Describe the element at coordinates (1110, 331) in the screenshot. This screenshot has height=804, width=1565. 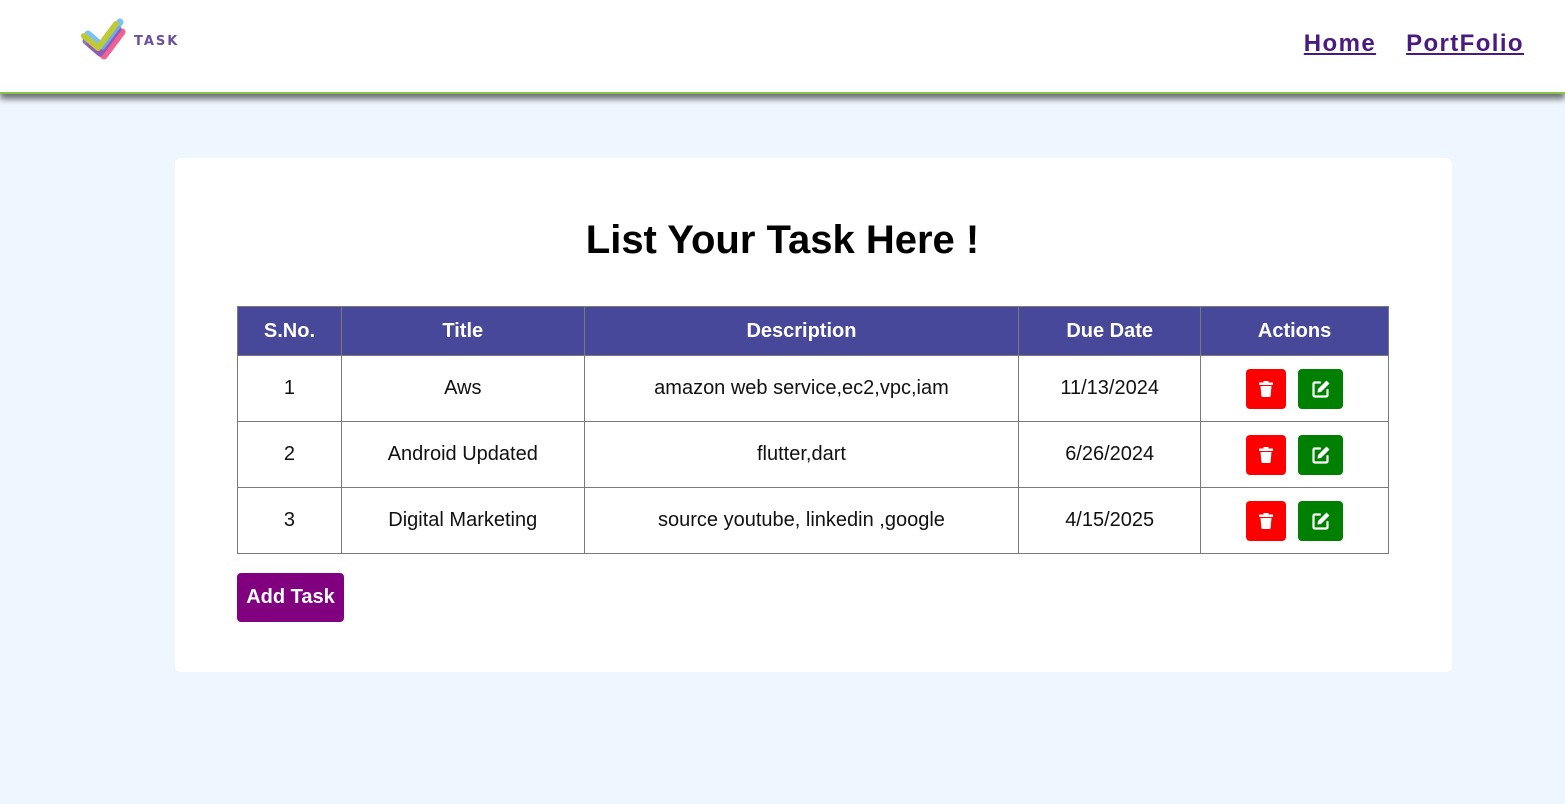
I see `column-header-due-date: Due Date` at that location.